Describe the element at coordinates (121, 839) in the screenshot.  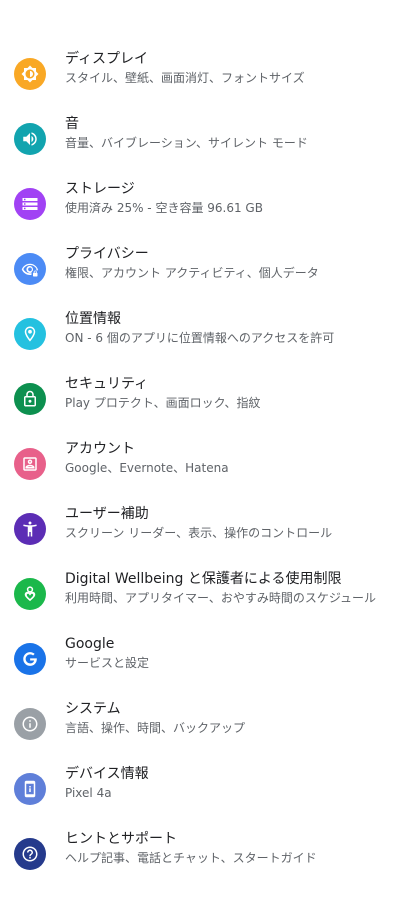
I see `settings-item-title: ヒントとサポート` at that location.